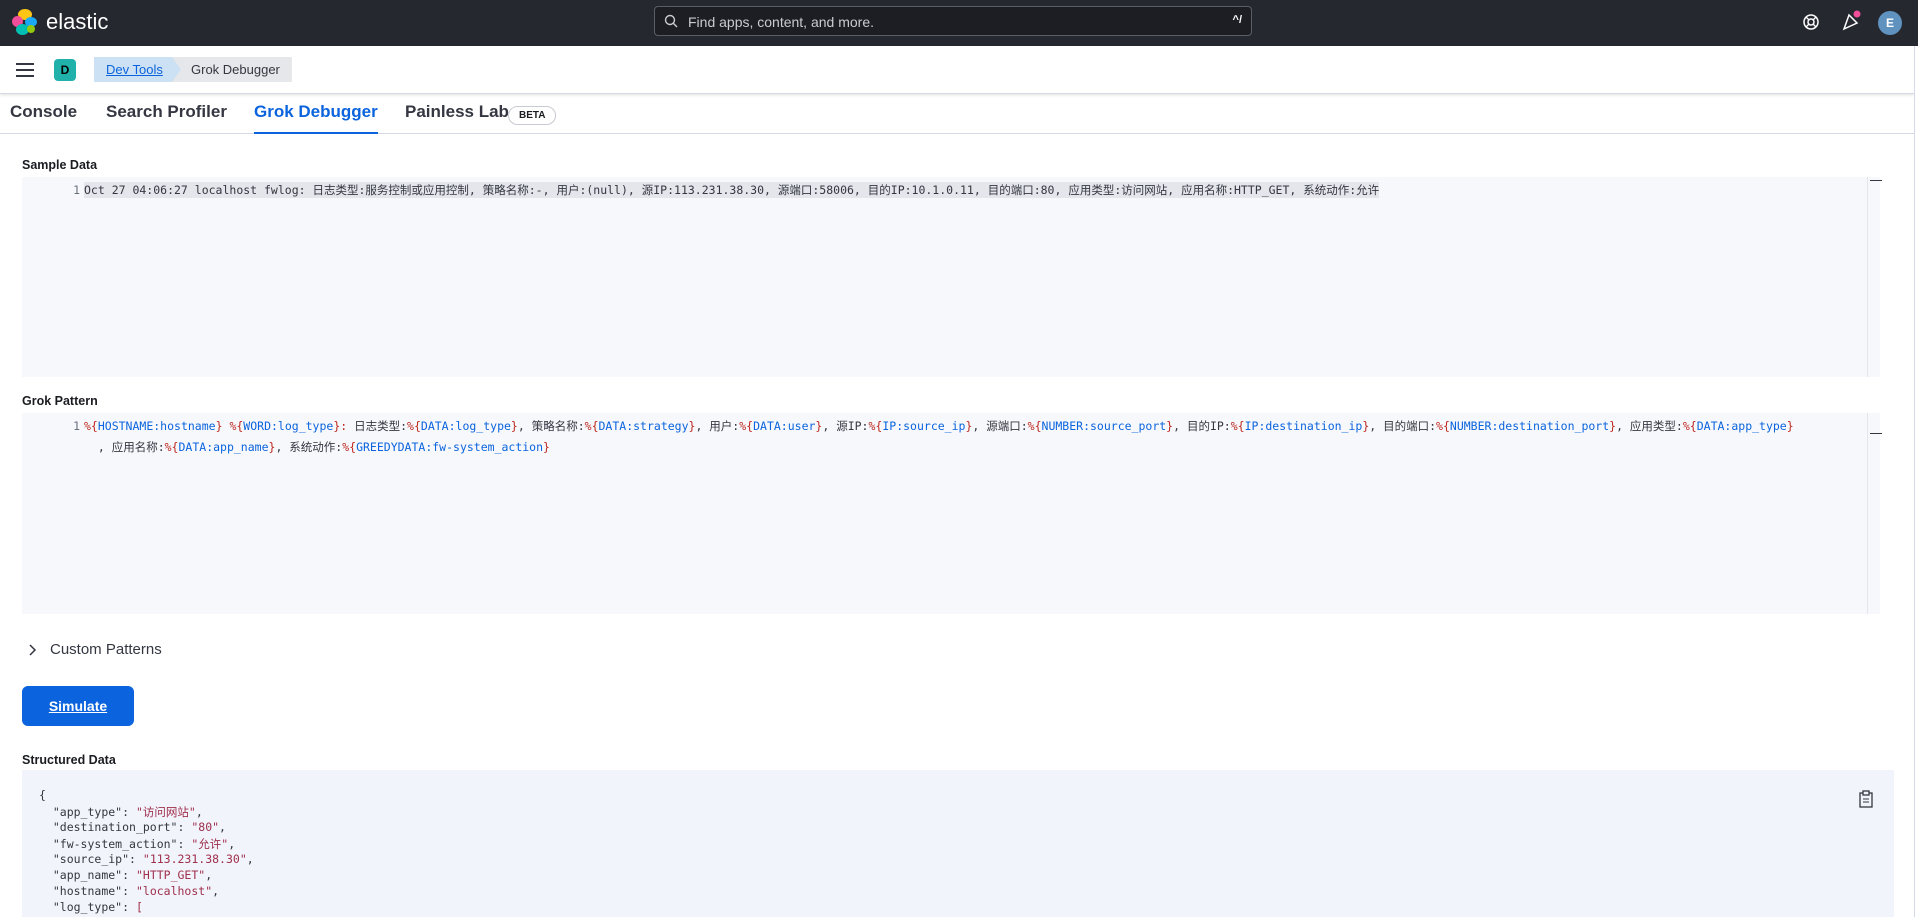 This screenshot has width=1918, height=917. Describe the element at coordinates (124, 447) in the screenshot. I see `grok-token: , 应用名称:` at that location.